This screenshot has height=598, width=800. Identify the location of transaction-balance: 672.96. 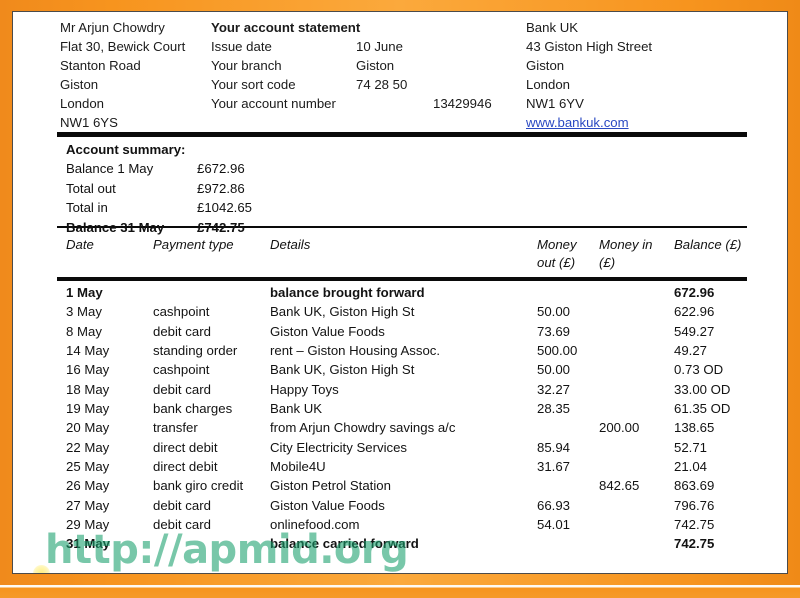
(694, 292).